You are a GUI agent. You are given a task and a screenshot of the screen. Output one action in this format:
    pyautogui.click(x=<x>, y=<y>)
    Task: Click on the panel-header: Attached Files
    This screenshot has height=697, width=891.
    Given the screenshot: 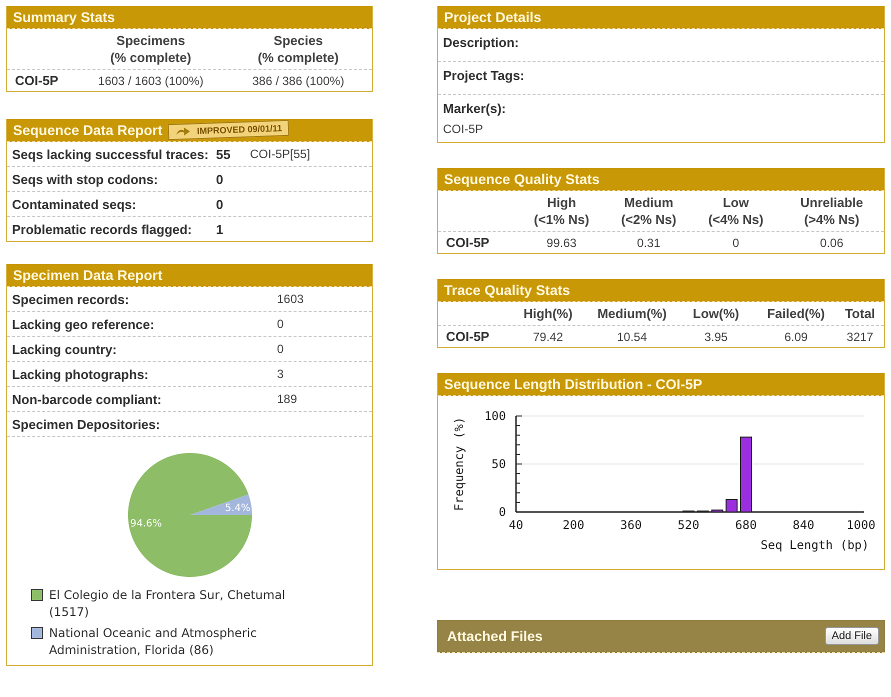 What is the action you would take?
    pyautogui.click(x=495, y=636)
    